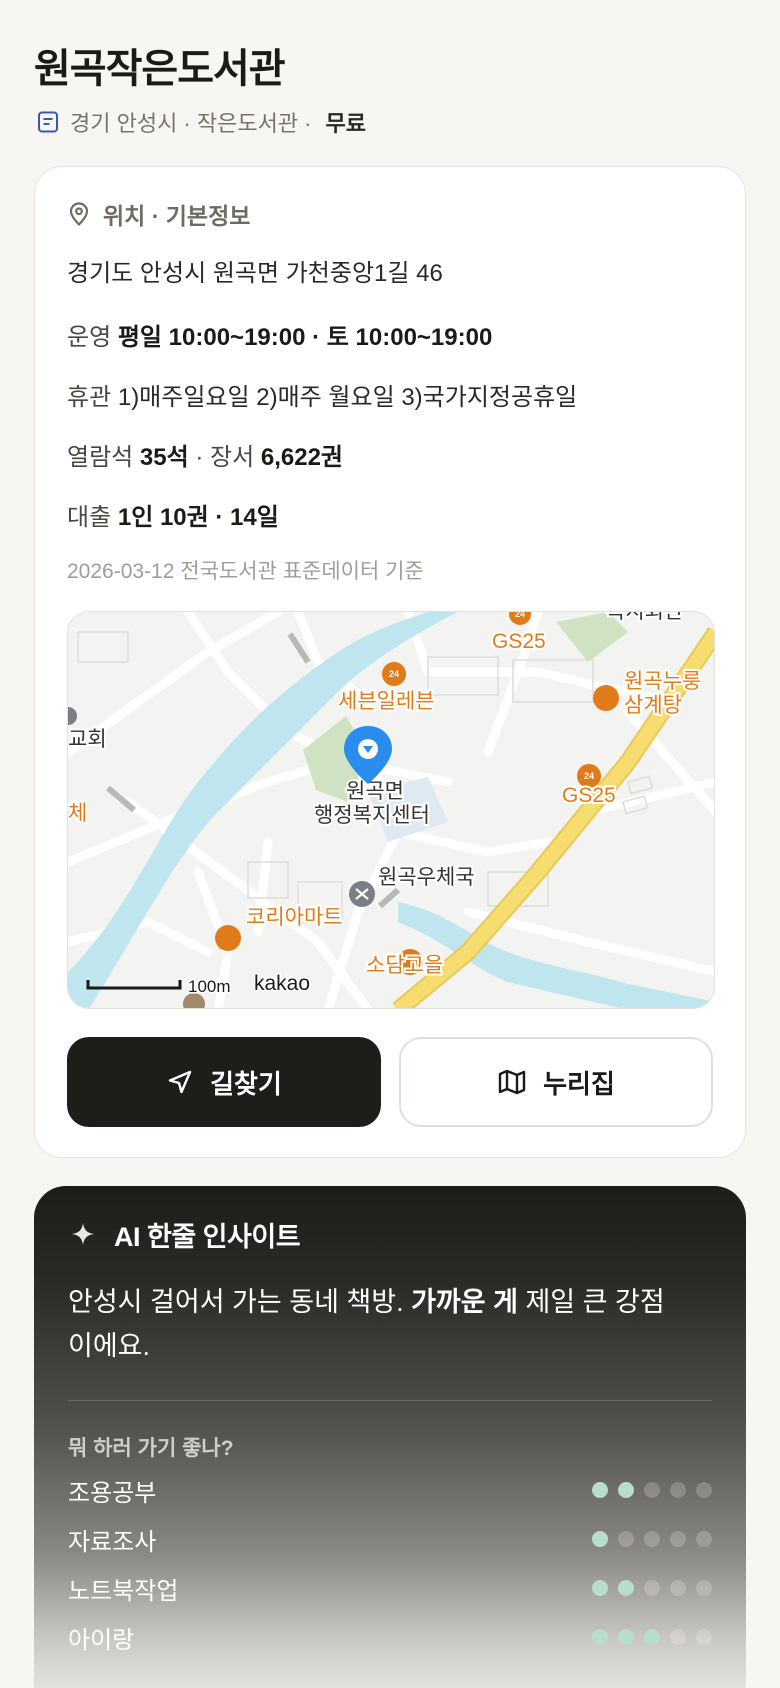 This screenshot has width=780, height=1688. Describe the element at coordinates (282, 983) in the screenshot. I see `map-brand: kakao` at that location.